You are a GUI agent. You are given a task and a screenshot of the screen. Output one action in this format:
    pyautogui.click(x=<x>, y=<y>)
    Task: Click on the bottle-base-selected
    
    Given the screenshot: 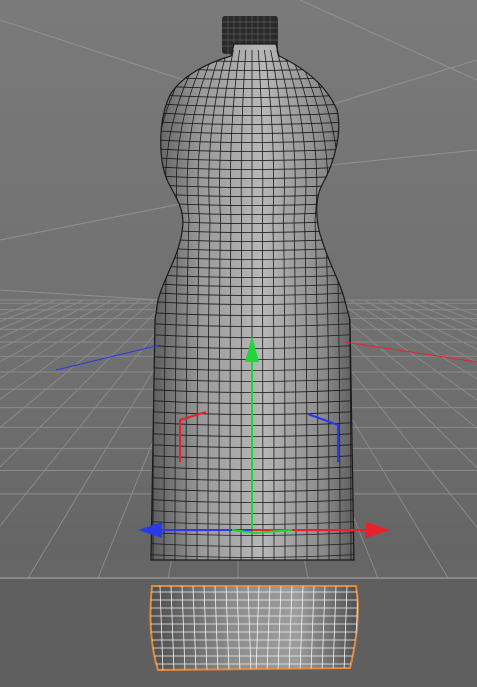 What is the action you would take?
    pyautogui.click(x=255, y=628)
    